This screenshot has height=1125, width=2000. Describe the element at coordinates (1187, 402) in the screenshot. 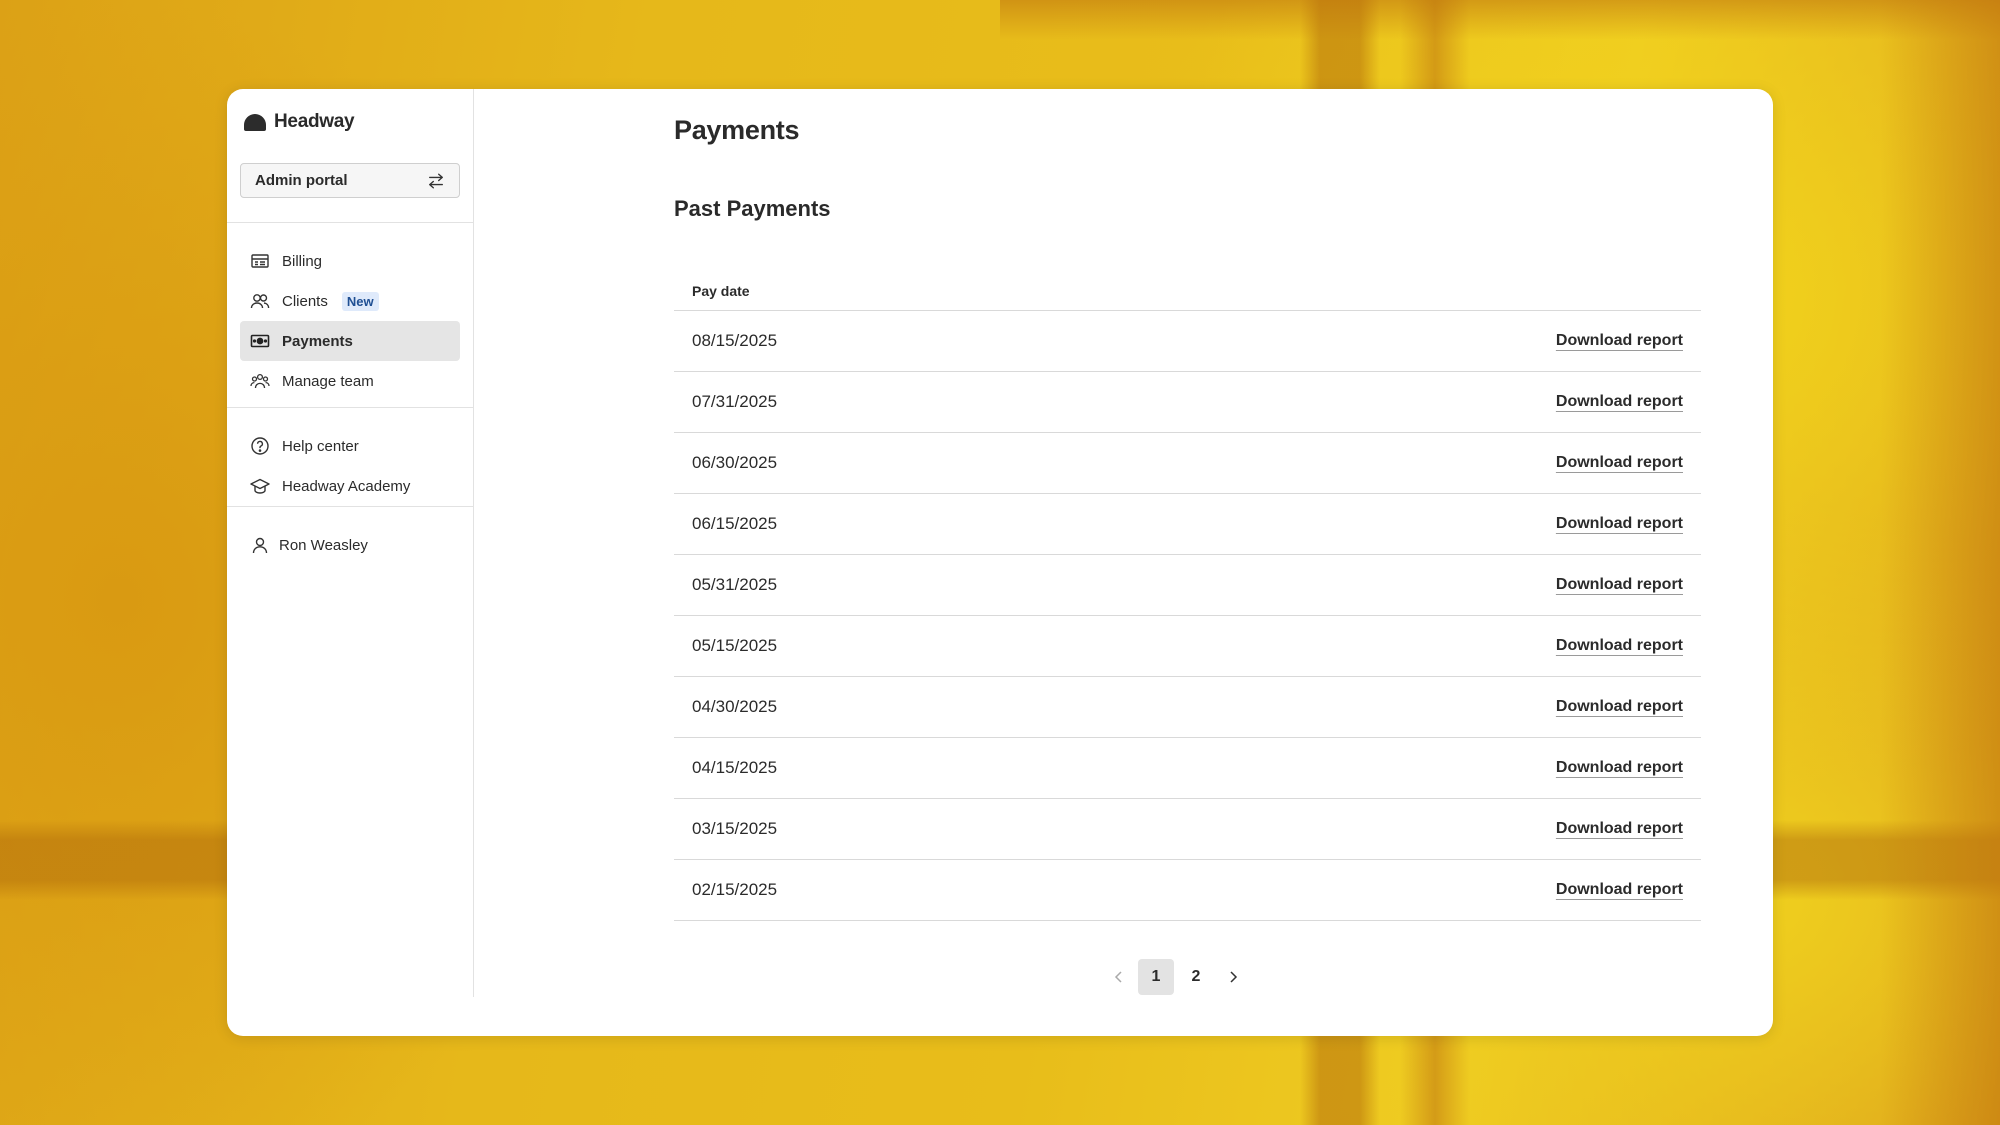

I see `table-row: 07/31/2025 Download report` at that location.